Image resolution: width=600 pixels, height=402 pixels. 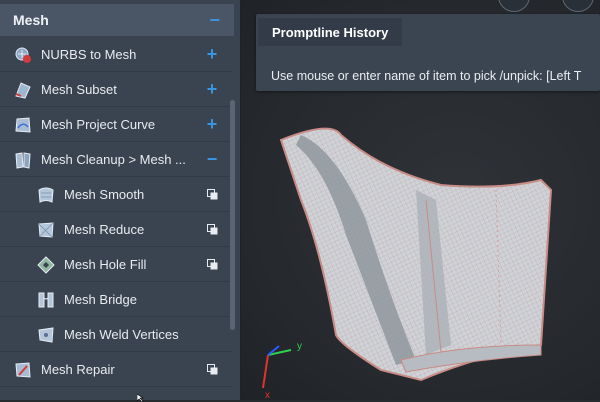 What do you see at coordinates (46, 299) in the screenshot?
I see `mesh-bridge-icon` at bounding box center [46, 299].